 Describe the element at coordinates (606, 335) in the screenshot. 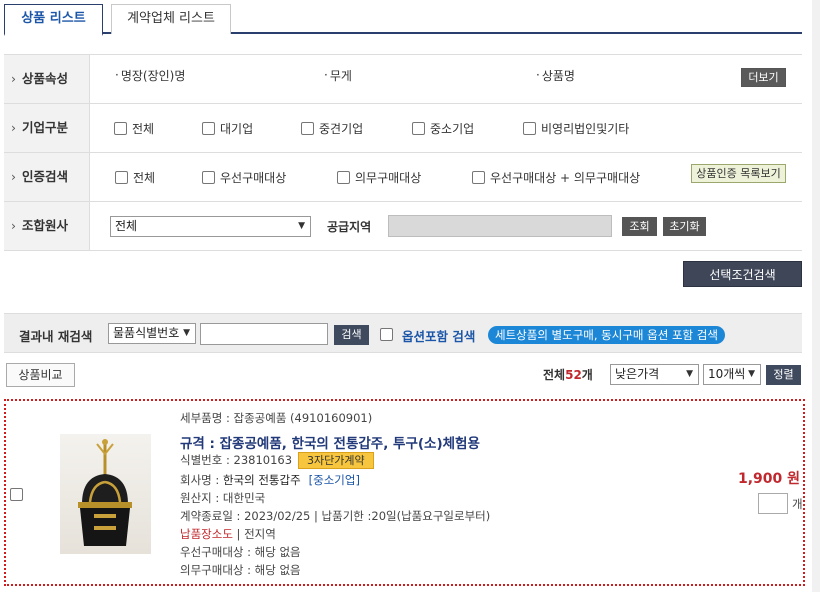

I see `option-note-badge: 세트상품의 별도구매, 동시구매 옵션 포함 검색` at that location.